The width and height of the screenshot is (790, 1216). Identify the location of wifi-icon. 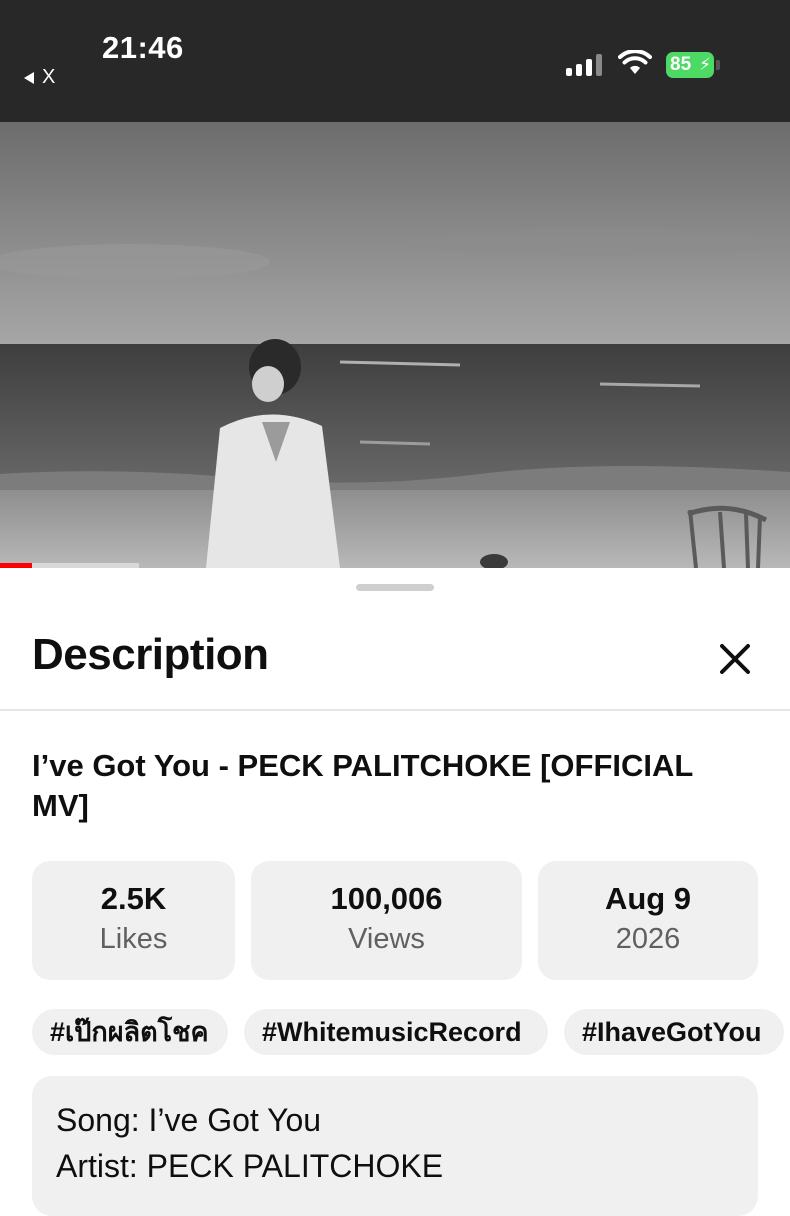
(635, 62).